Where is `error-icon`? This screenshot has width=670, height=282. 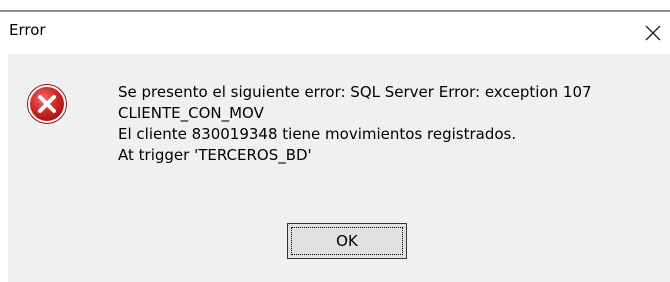 error-icon is located at coordinates (47, 104).